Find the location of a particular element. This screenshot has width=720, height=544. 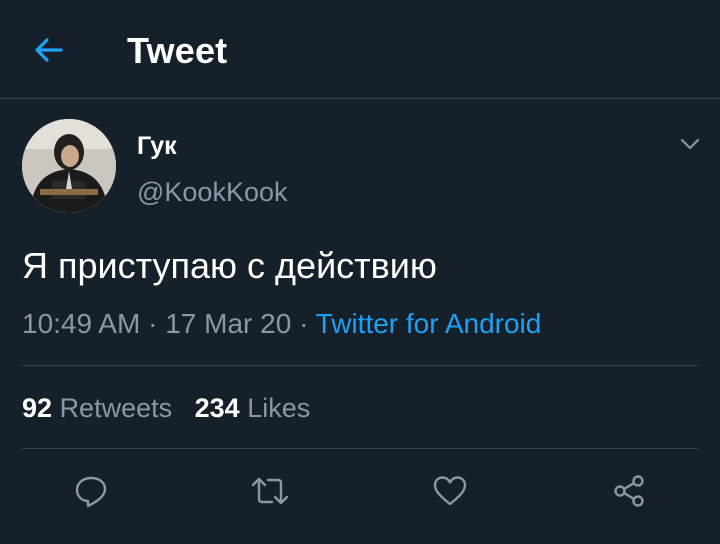

tweet-text: Я приступаю с действию is located at coordinates (229, 265).